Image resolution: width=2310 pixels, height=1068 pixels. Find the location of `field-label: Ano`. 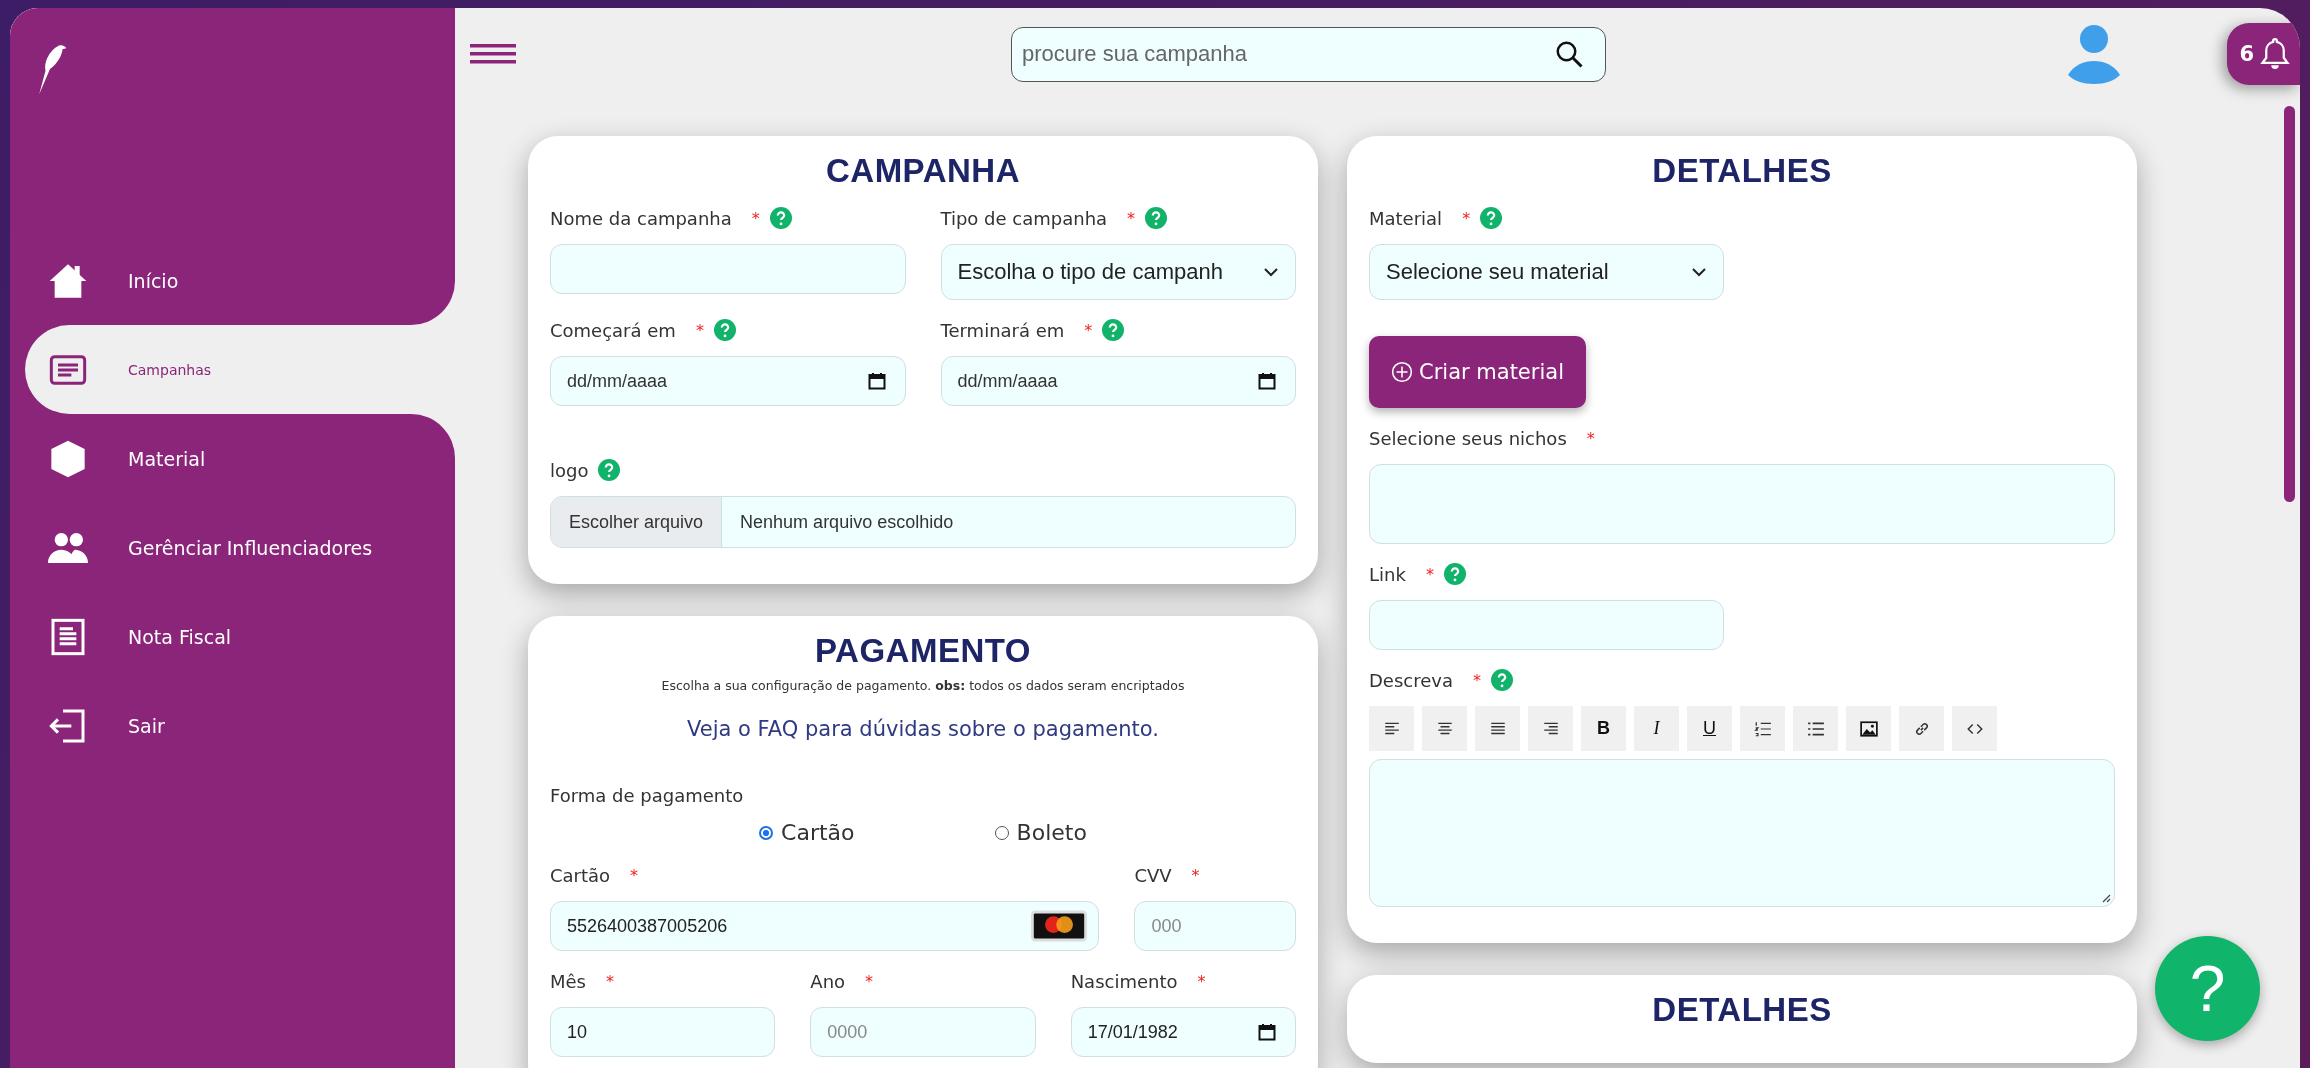

field-label: Ano is located at coordinates (828, 981).